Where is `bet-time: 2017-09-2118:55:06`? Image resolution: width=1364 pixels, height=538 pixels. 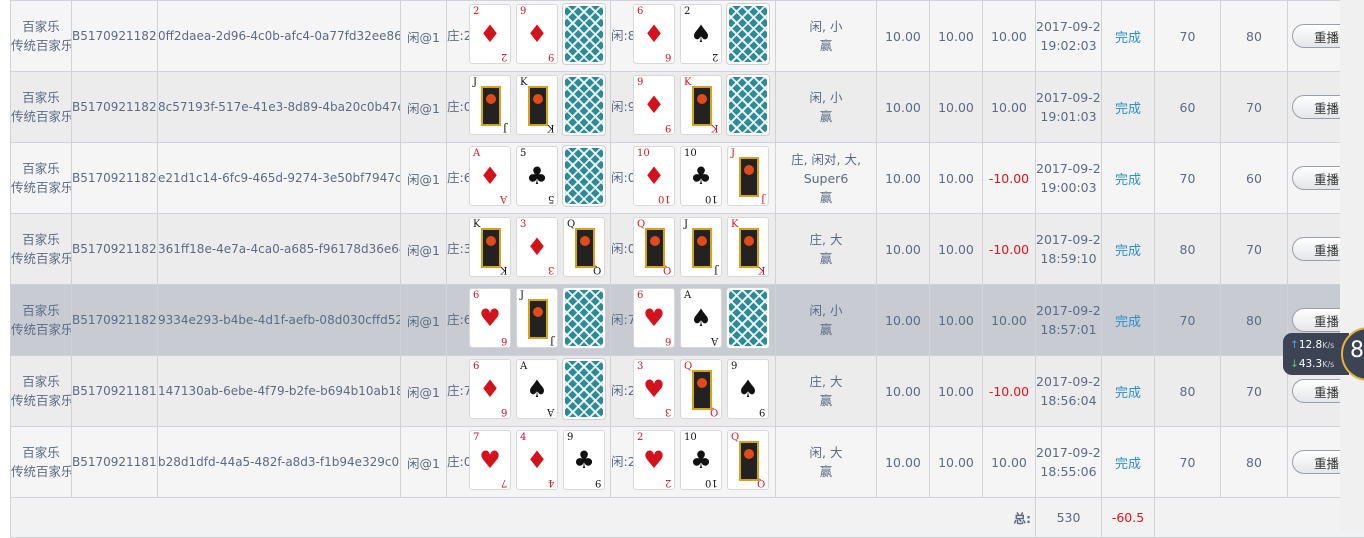 bet-time: 2017-09-2118:55:06 is located at coordinates (1069, 462).